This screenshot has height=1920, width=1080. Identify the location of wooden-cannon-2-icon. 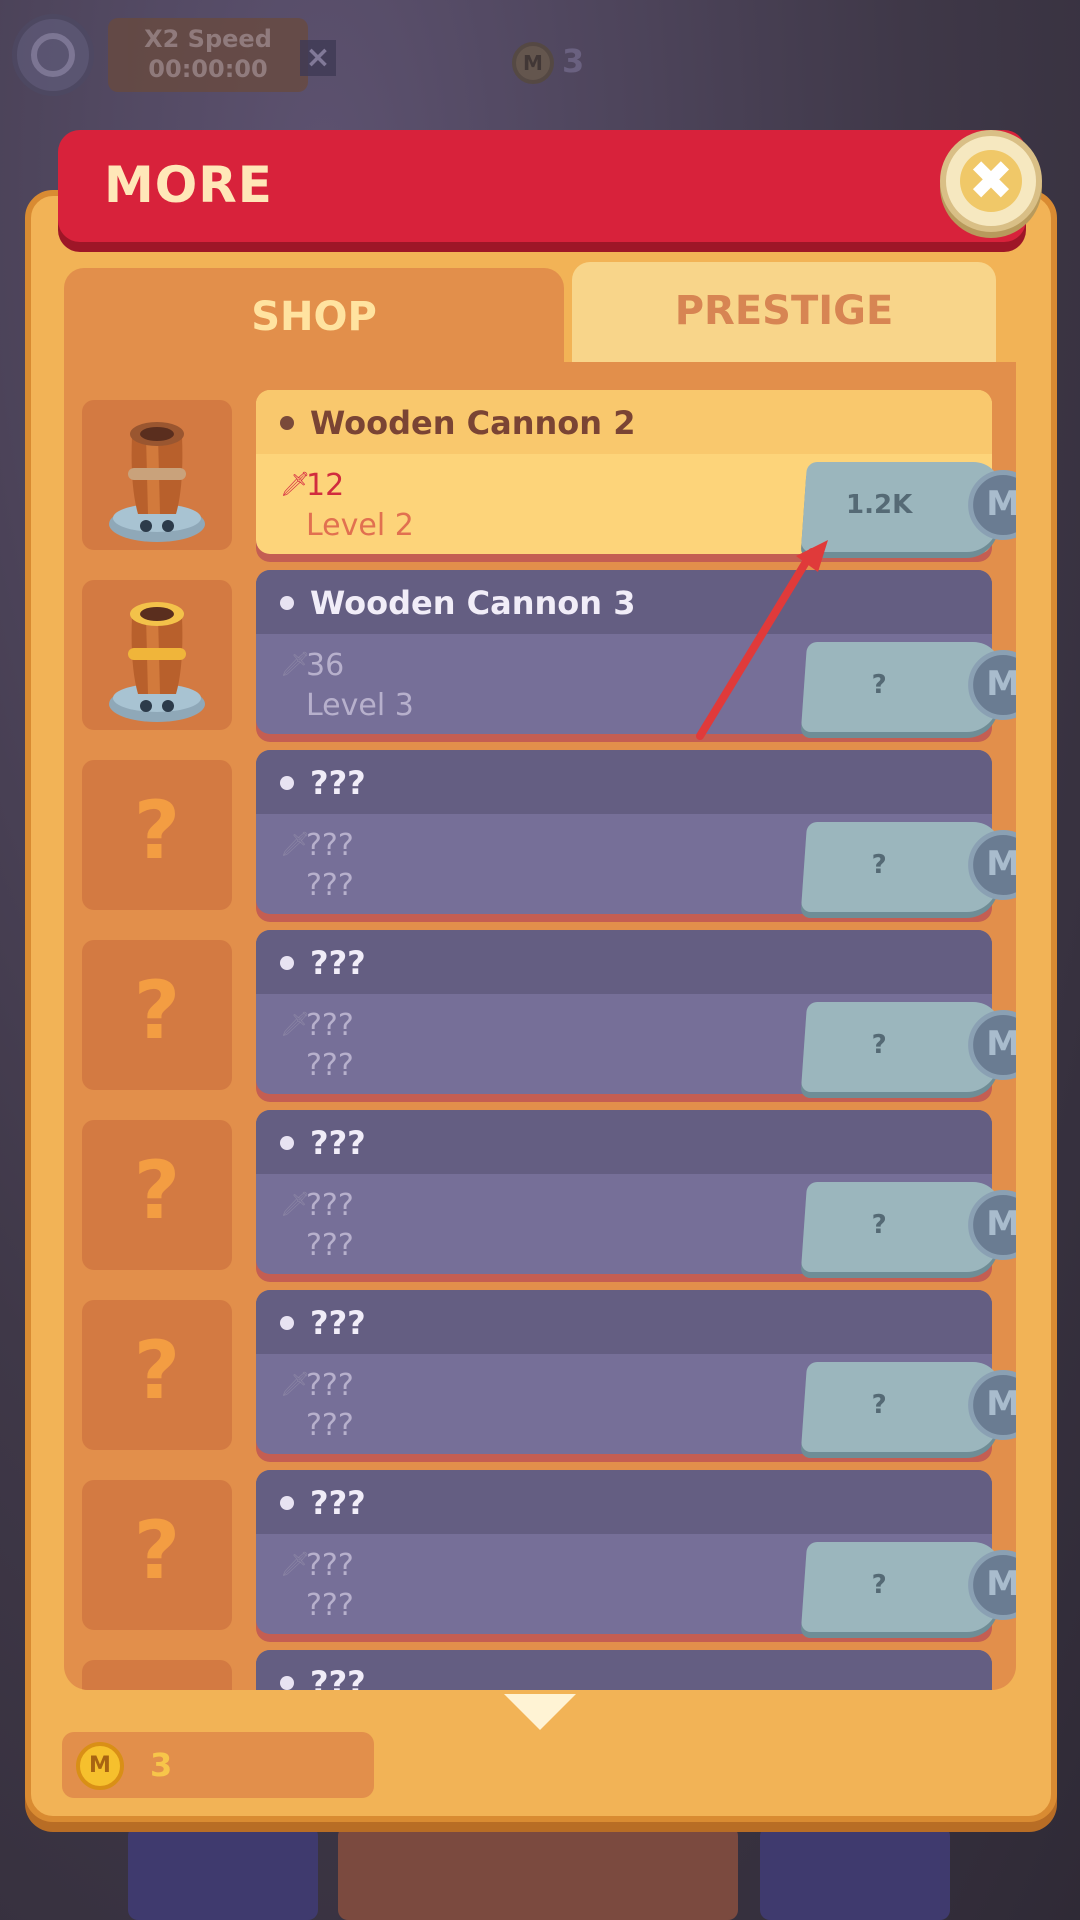
(157, 475).